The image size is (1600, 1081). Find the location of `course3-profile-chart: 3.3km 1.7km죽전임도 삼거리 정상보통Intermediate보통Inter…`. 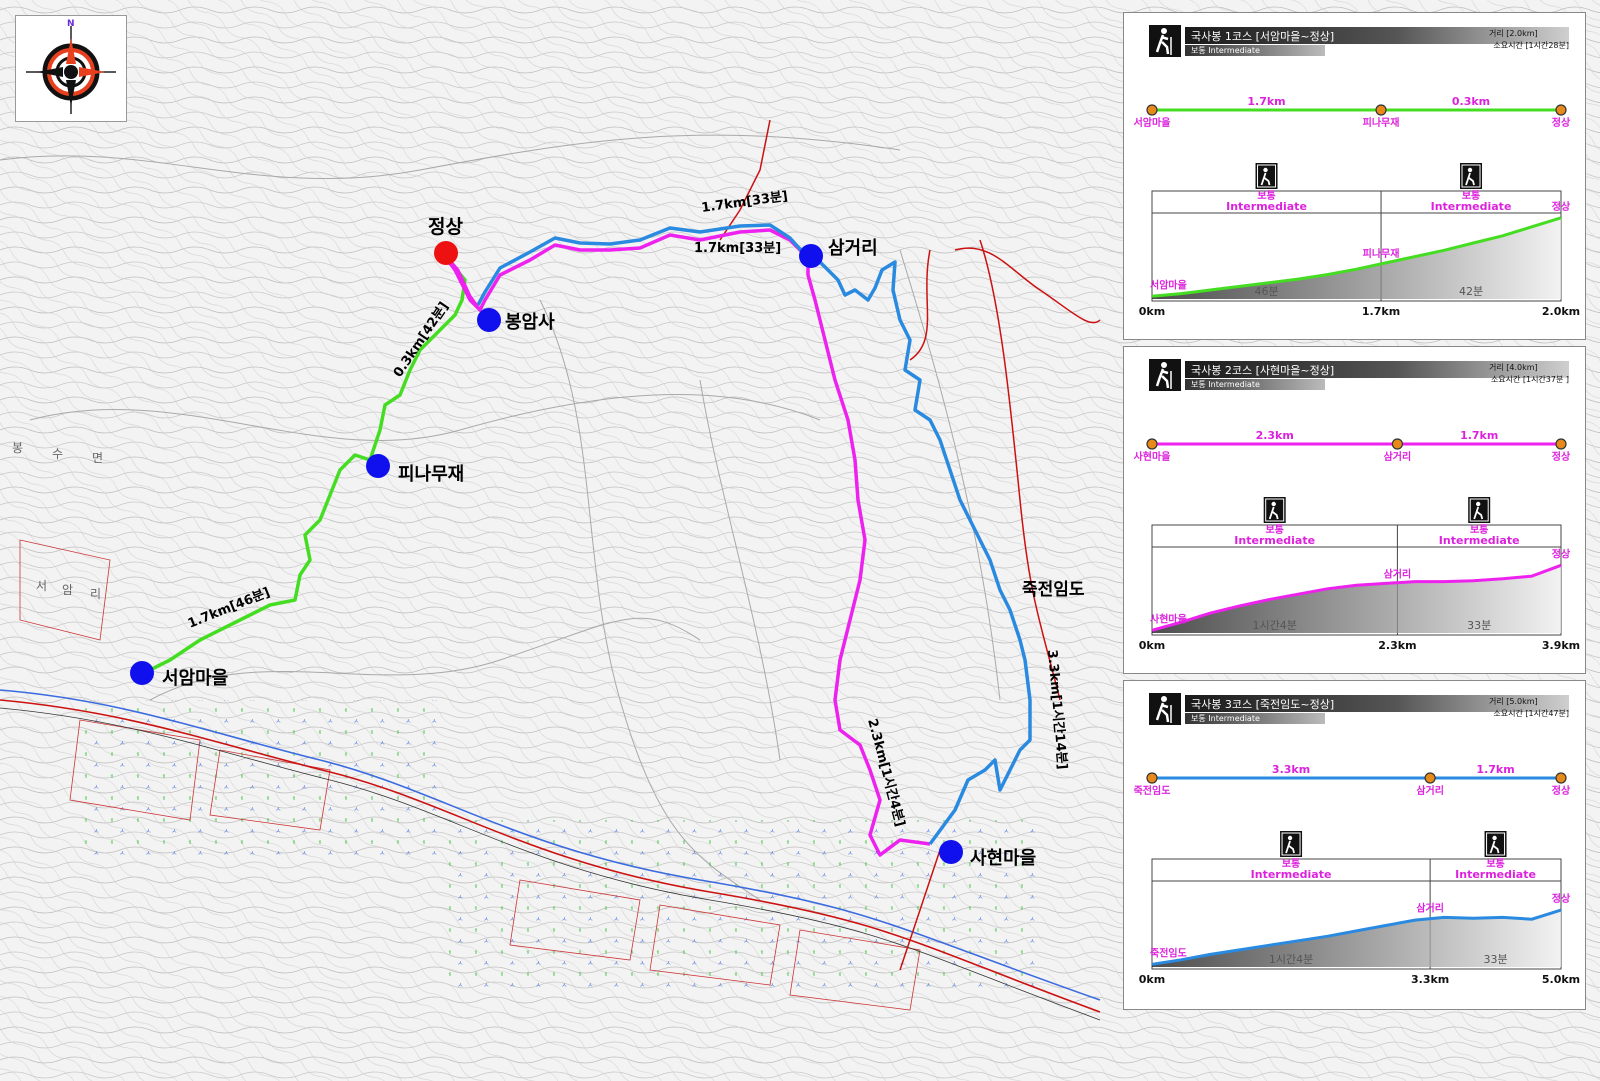

course3-profile-chart: 3.3km 1.7km죽전임도 삼거리 정상보통Intermediate보통Inter… is located at coordinates (1357, 874).